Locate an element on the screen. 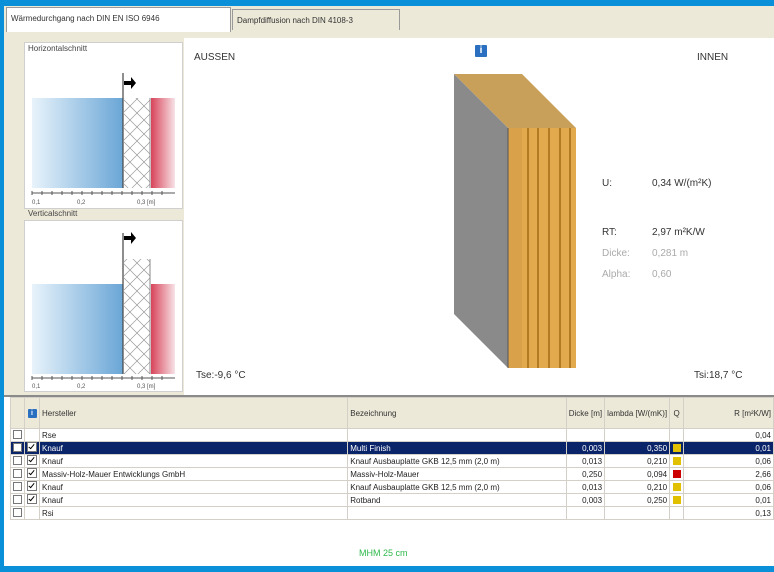 Image resolution: width=774 pixels, height=572 pixels. cell-bezeichnung: Multi Finish is located at coordinates (457, 448).